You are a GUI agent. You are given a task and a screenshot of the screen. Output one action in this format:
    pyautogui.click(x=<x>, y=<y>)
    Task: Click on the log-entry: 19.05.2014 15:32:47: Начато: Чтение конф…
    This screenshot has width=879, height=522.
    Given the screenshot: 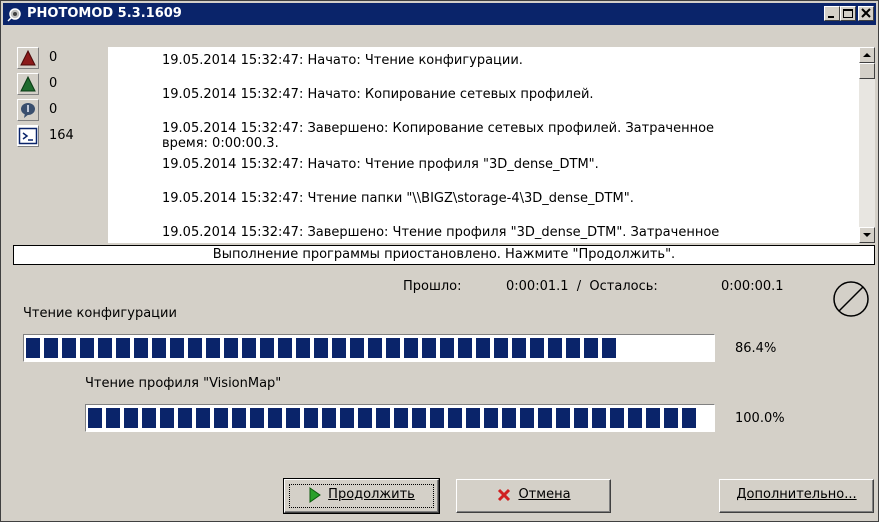 What is the action you would take?
    pyautogui.click(x=497, y=60)
    